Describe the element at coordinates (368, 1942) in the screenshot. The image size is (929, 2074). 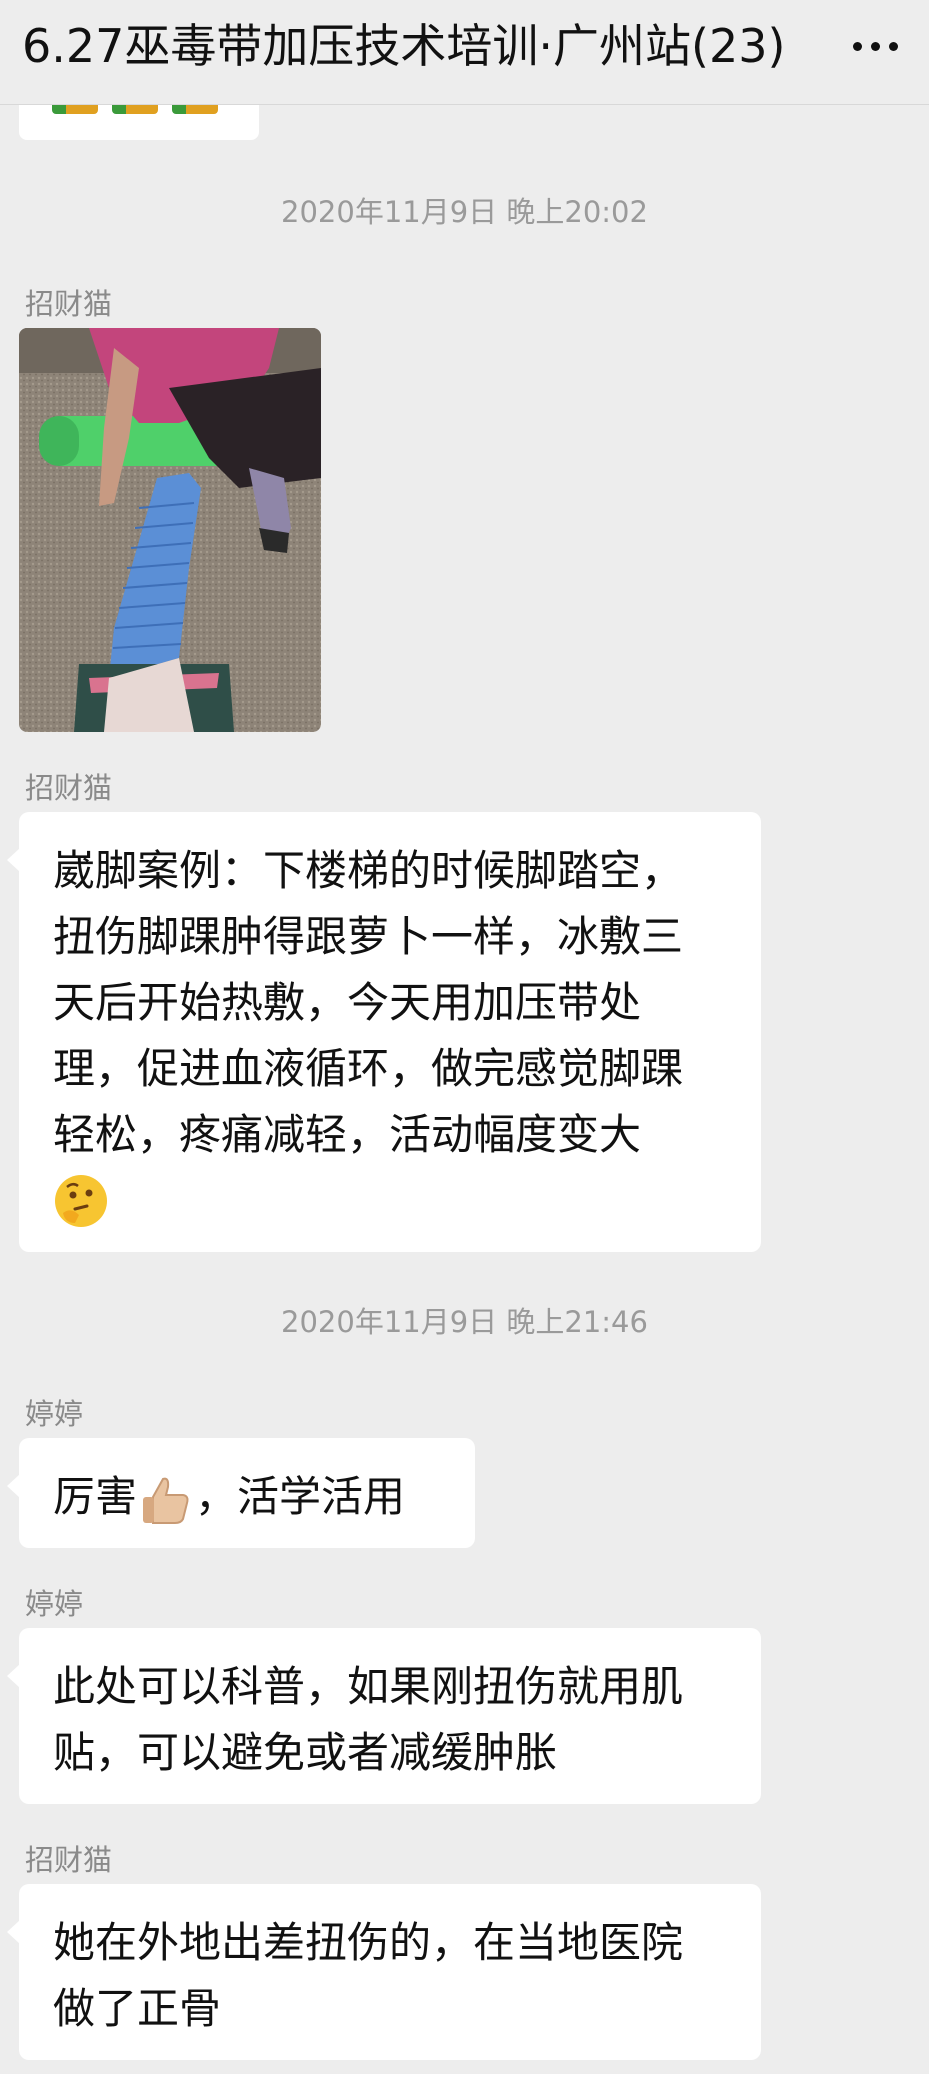
I see `message-line: 她在外地出差扭伤的，在当地医院` at that location.